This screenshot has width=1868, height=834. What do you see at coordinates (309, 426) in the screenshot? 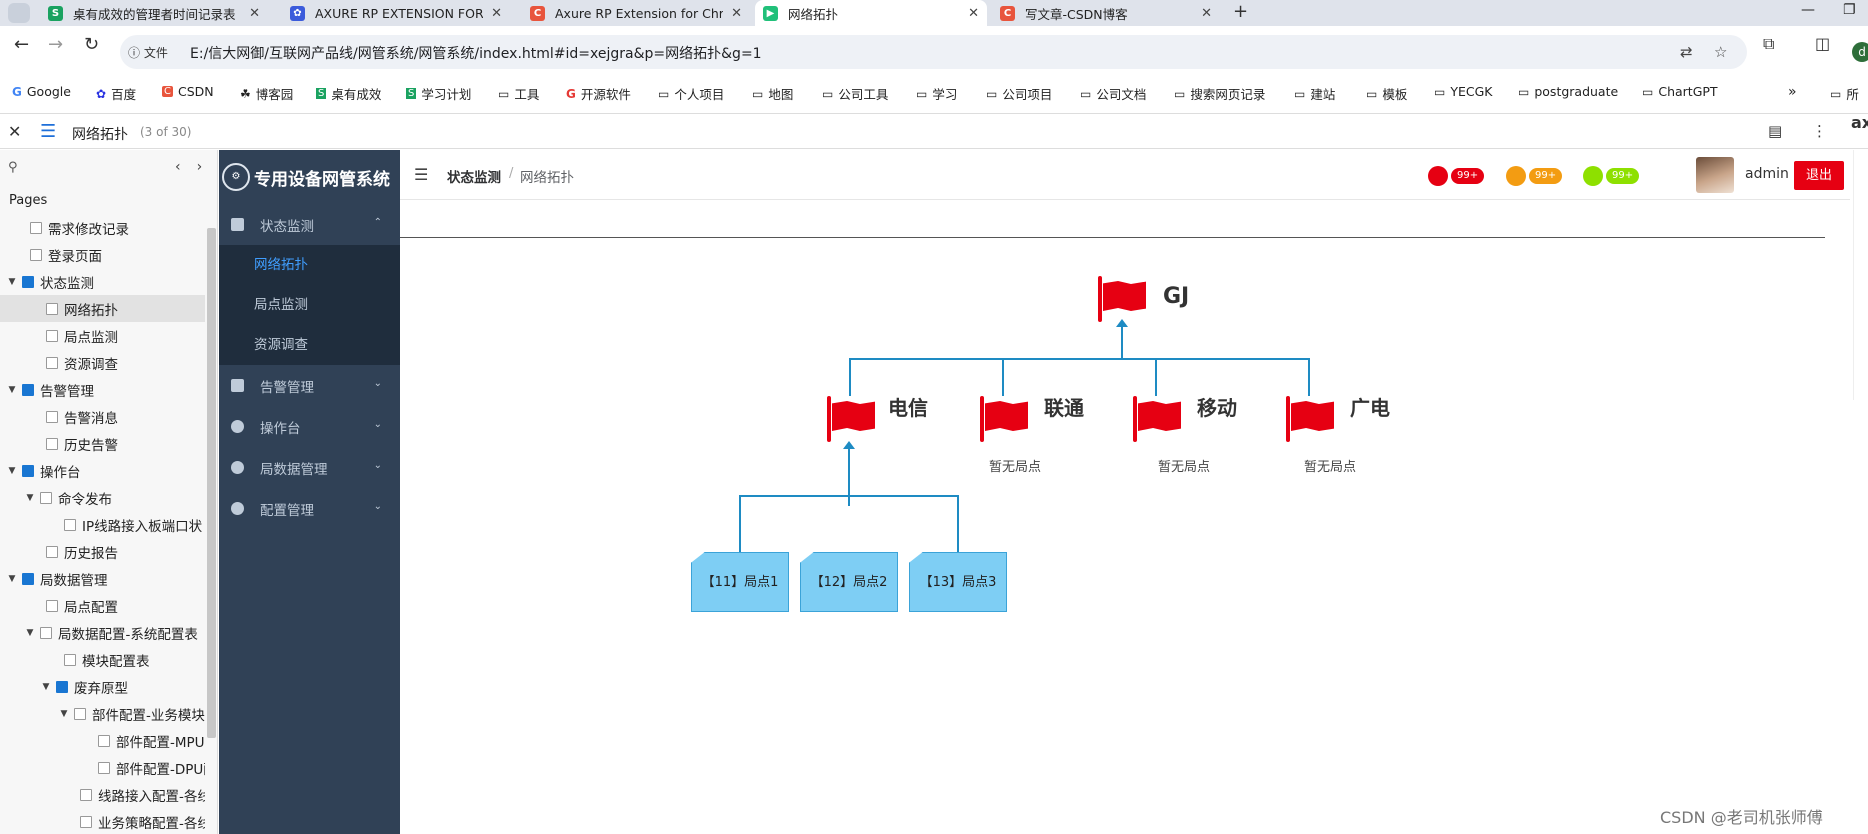
I see `menu-item-console: 操作台 ⌄` at bounding box center [309, 426].